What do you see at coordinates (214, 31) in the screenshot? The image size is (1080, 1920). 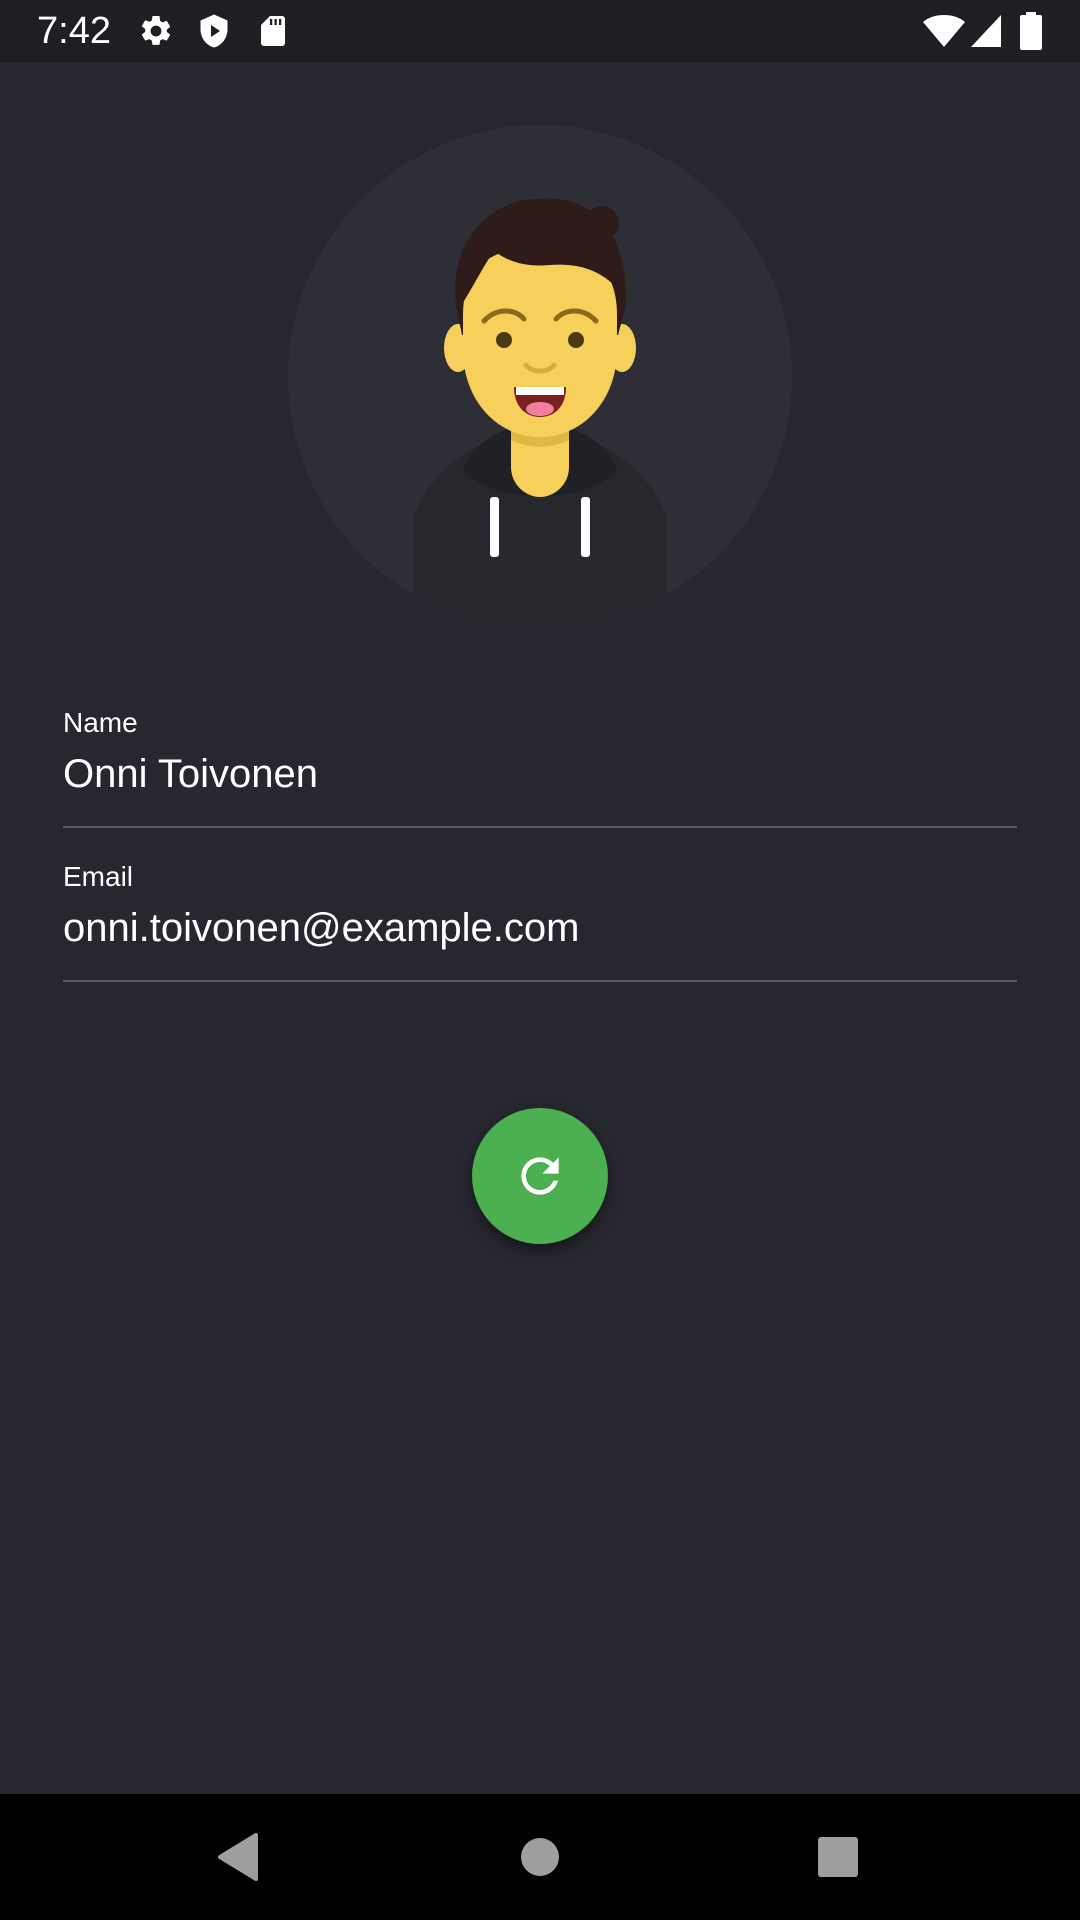 I see `shield-play-icon` at bounding box center [214, 31].